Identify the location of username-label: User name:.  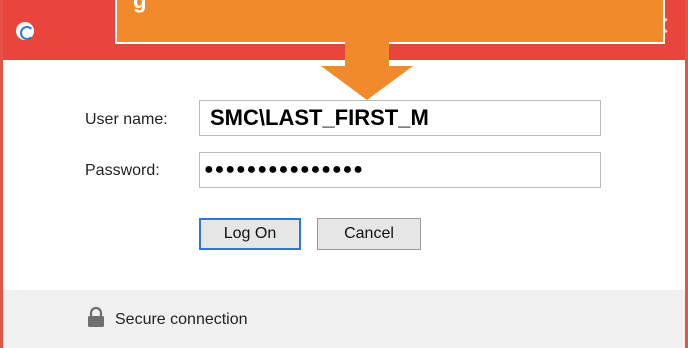
(126, 119).